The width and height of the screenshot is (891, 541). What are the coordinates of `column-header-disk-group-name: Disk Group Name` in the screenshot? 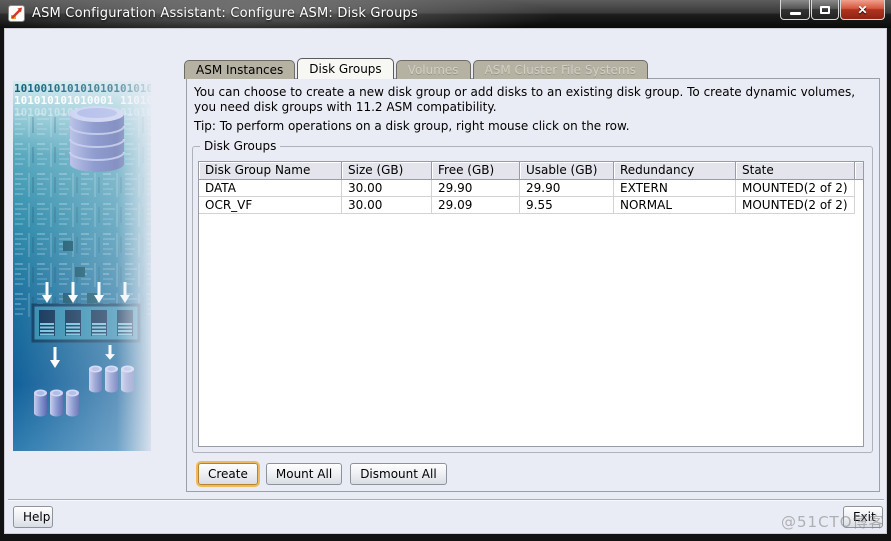 It's located at (270, 170).